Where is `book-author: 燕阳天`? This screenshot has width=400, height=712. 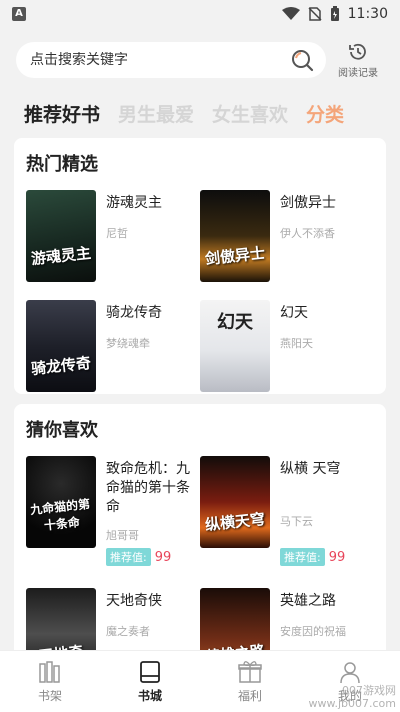
book-author: 燕阳天 is located at coordinates (296, 343).